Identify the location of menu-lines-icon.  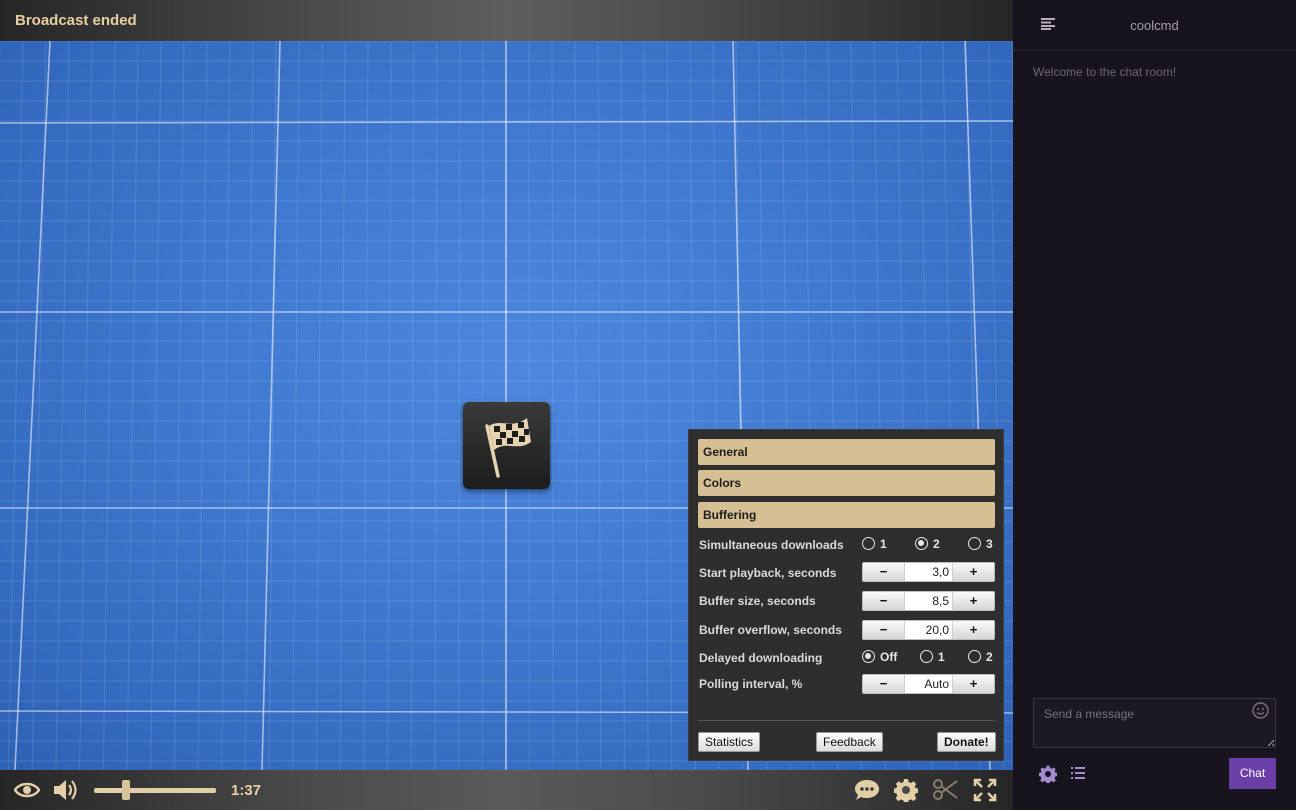
(1048, 24).